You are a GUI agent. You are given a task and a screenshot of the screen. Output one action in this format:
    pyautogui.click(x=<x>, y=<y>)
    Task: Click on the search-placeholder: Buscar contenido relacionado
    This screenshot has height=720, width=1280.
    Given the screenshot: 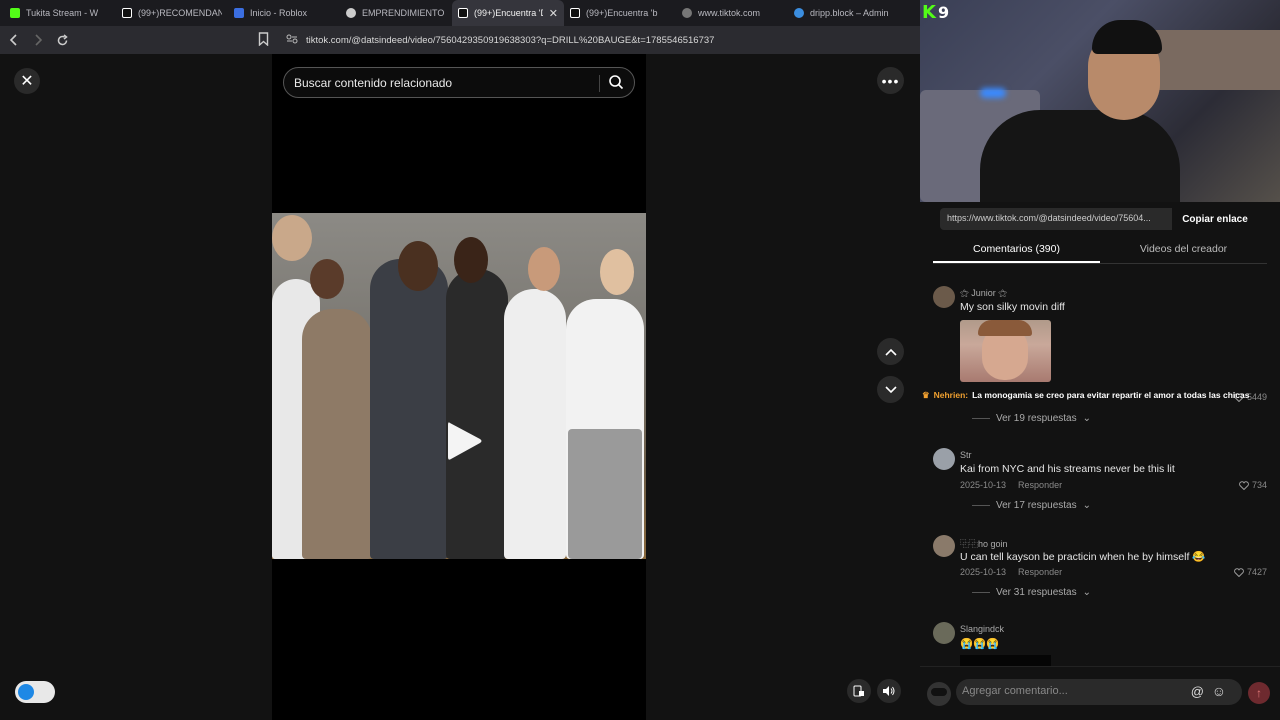 What is the action you would take?
    pyautogui.click(x=373, y=82)
    